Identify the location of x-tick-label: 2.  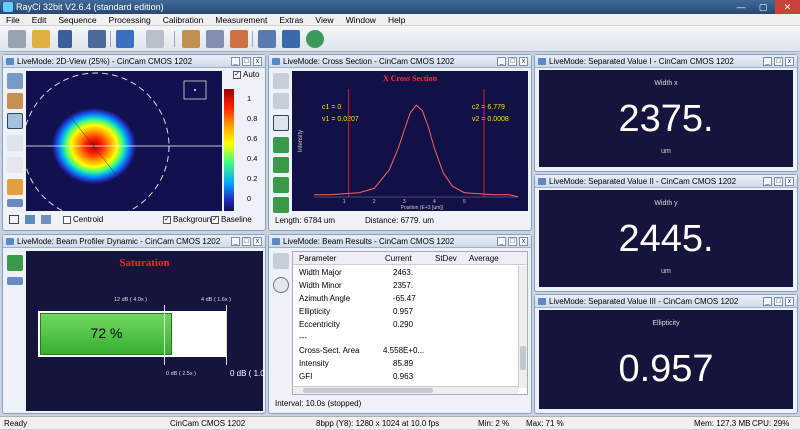
(374, 202).